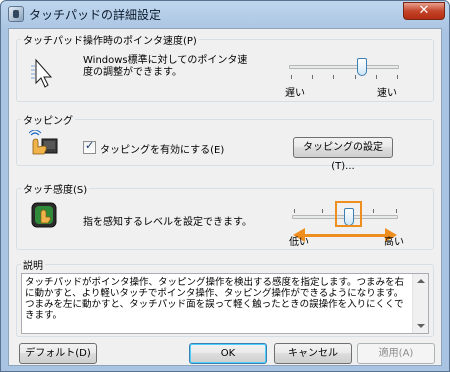 Image resolution: width=450 pixels, height=372 pixels. What do you see at coordinates (394, 242) in the screenshot?
I see `touch-sensitivity-max-label: 高い` at bounding box center [394, 242].